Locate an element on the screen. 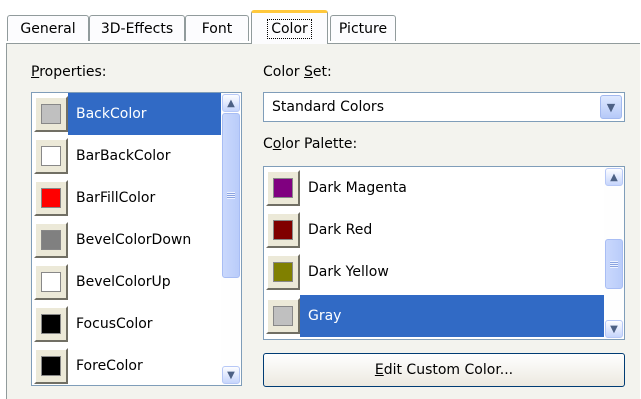  properties-scrollbar: ▲ ▼ is located at coordinates (231, 239).